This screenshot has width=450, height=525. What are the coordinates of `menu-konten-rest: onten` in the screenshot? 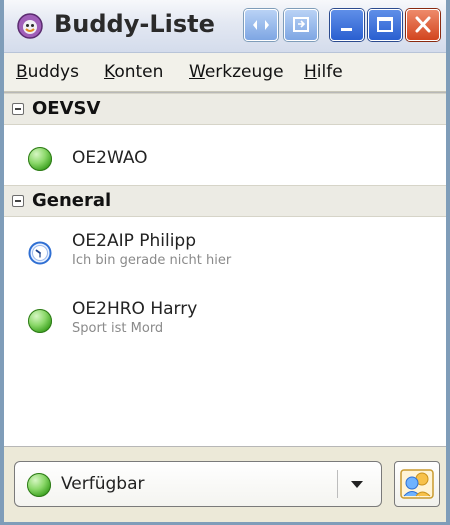 It's located at (139, 72).